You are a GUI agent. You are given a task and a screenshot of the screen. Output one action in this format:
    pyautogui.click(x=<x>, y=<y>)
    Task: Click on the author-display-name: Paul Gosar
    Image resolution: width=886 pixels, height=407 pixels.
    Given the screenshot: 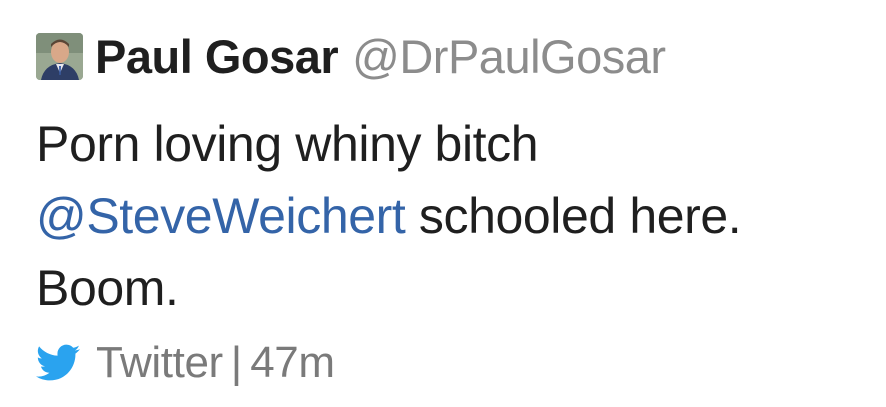 What is the action you would take?
    pyautogui.click(x=217, y=56)
    